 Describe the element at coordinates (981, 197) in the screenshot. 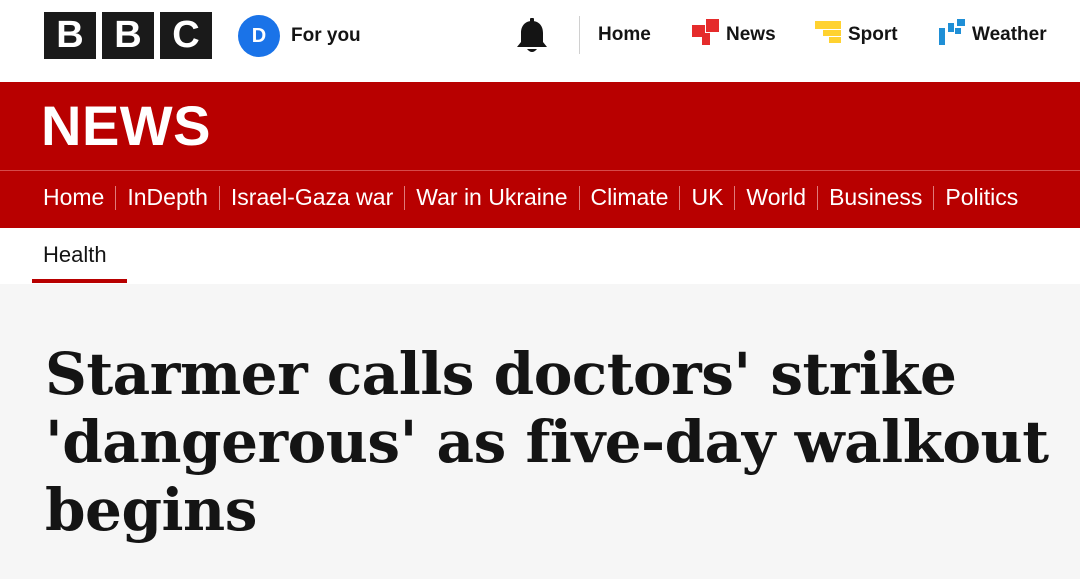

I see `section-nav-politics: Politics` at that location.